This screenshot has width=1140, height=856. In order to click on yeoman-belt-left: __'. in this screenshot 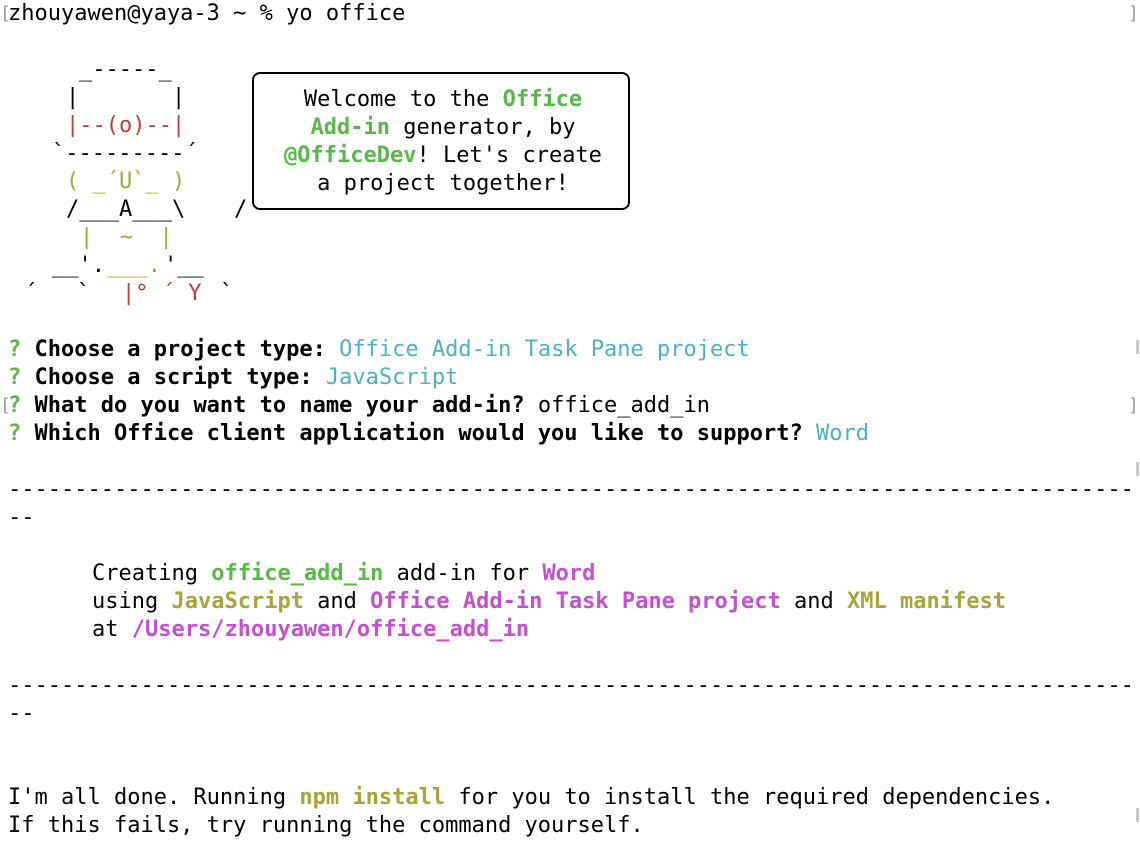, I will do `click(78, 265)`.